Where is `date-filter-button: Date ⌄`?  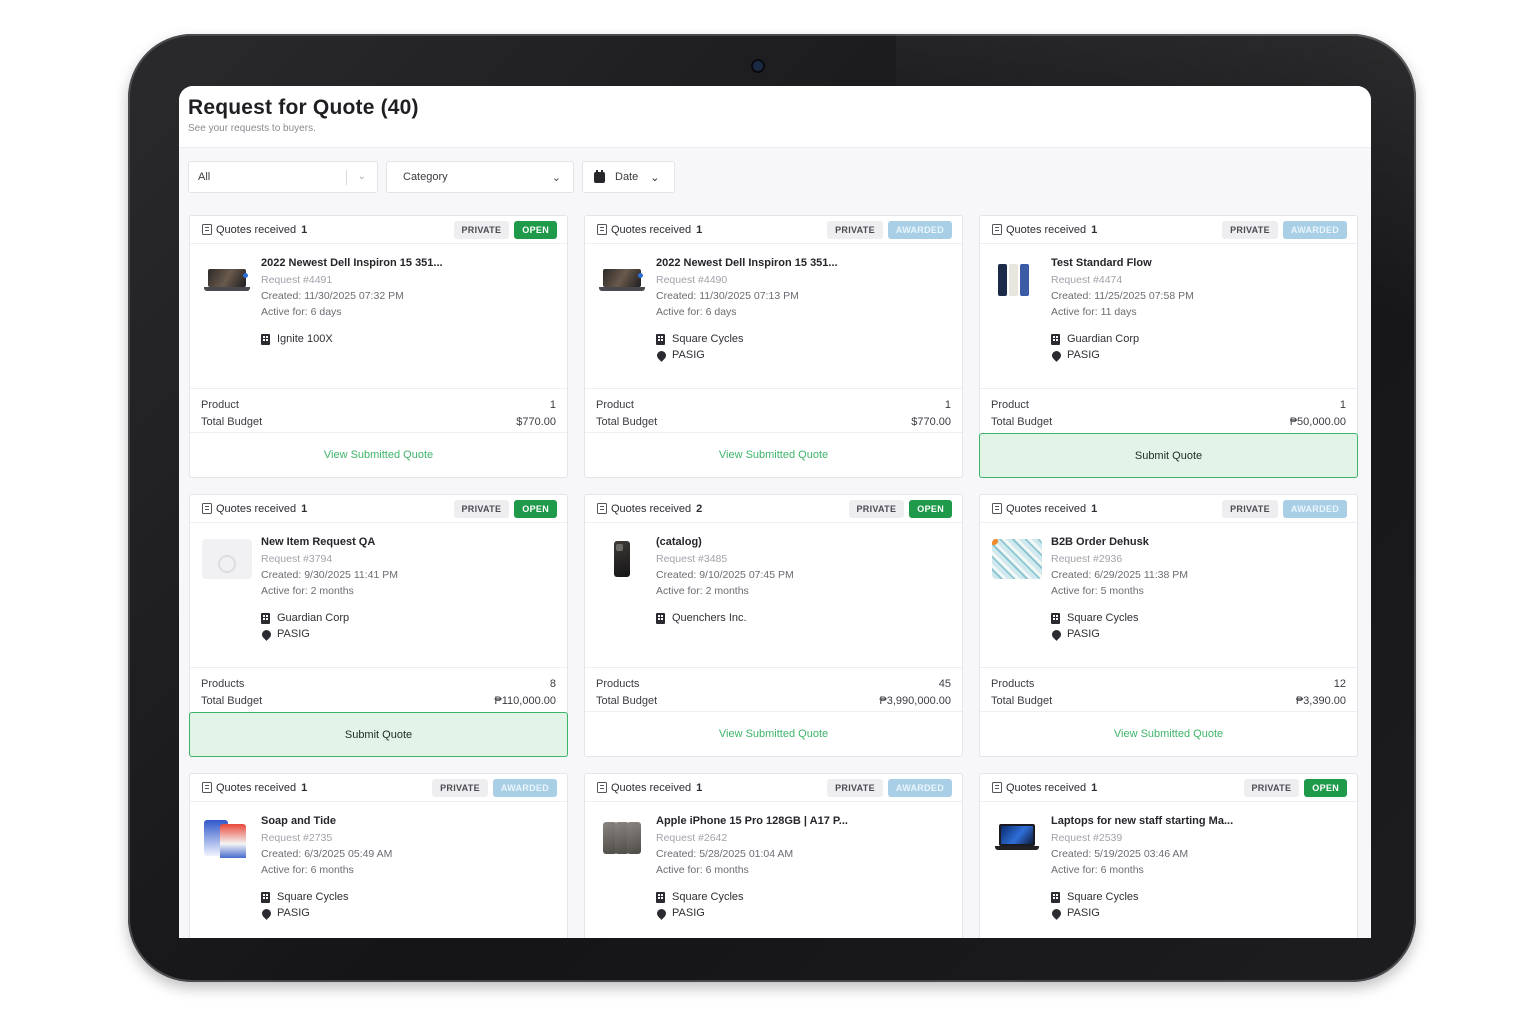 date-filter-button: Date ⌄ is located at coordinates (628, 177).